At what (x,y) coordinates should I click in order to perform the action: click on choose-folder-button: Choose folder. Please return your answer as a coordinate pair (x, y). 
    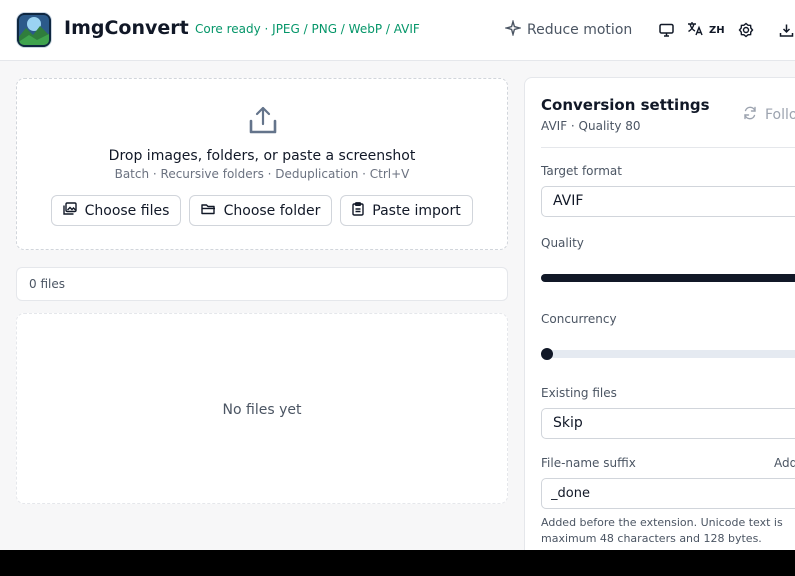
    Looking at the image, I should click on (260, 210).